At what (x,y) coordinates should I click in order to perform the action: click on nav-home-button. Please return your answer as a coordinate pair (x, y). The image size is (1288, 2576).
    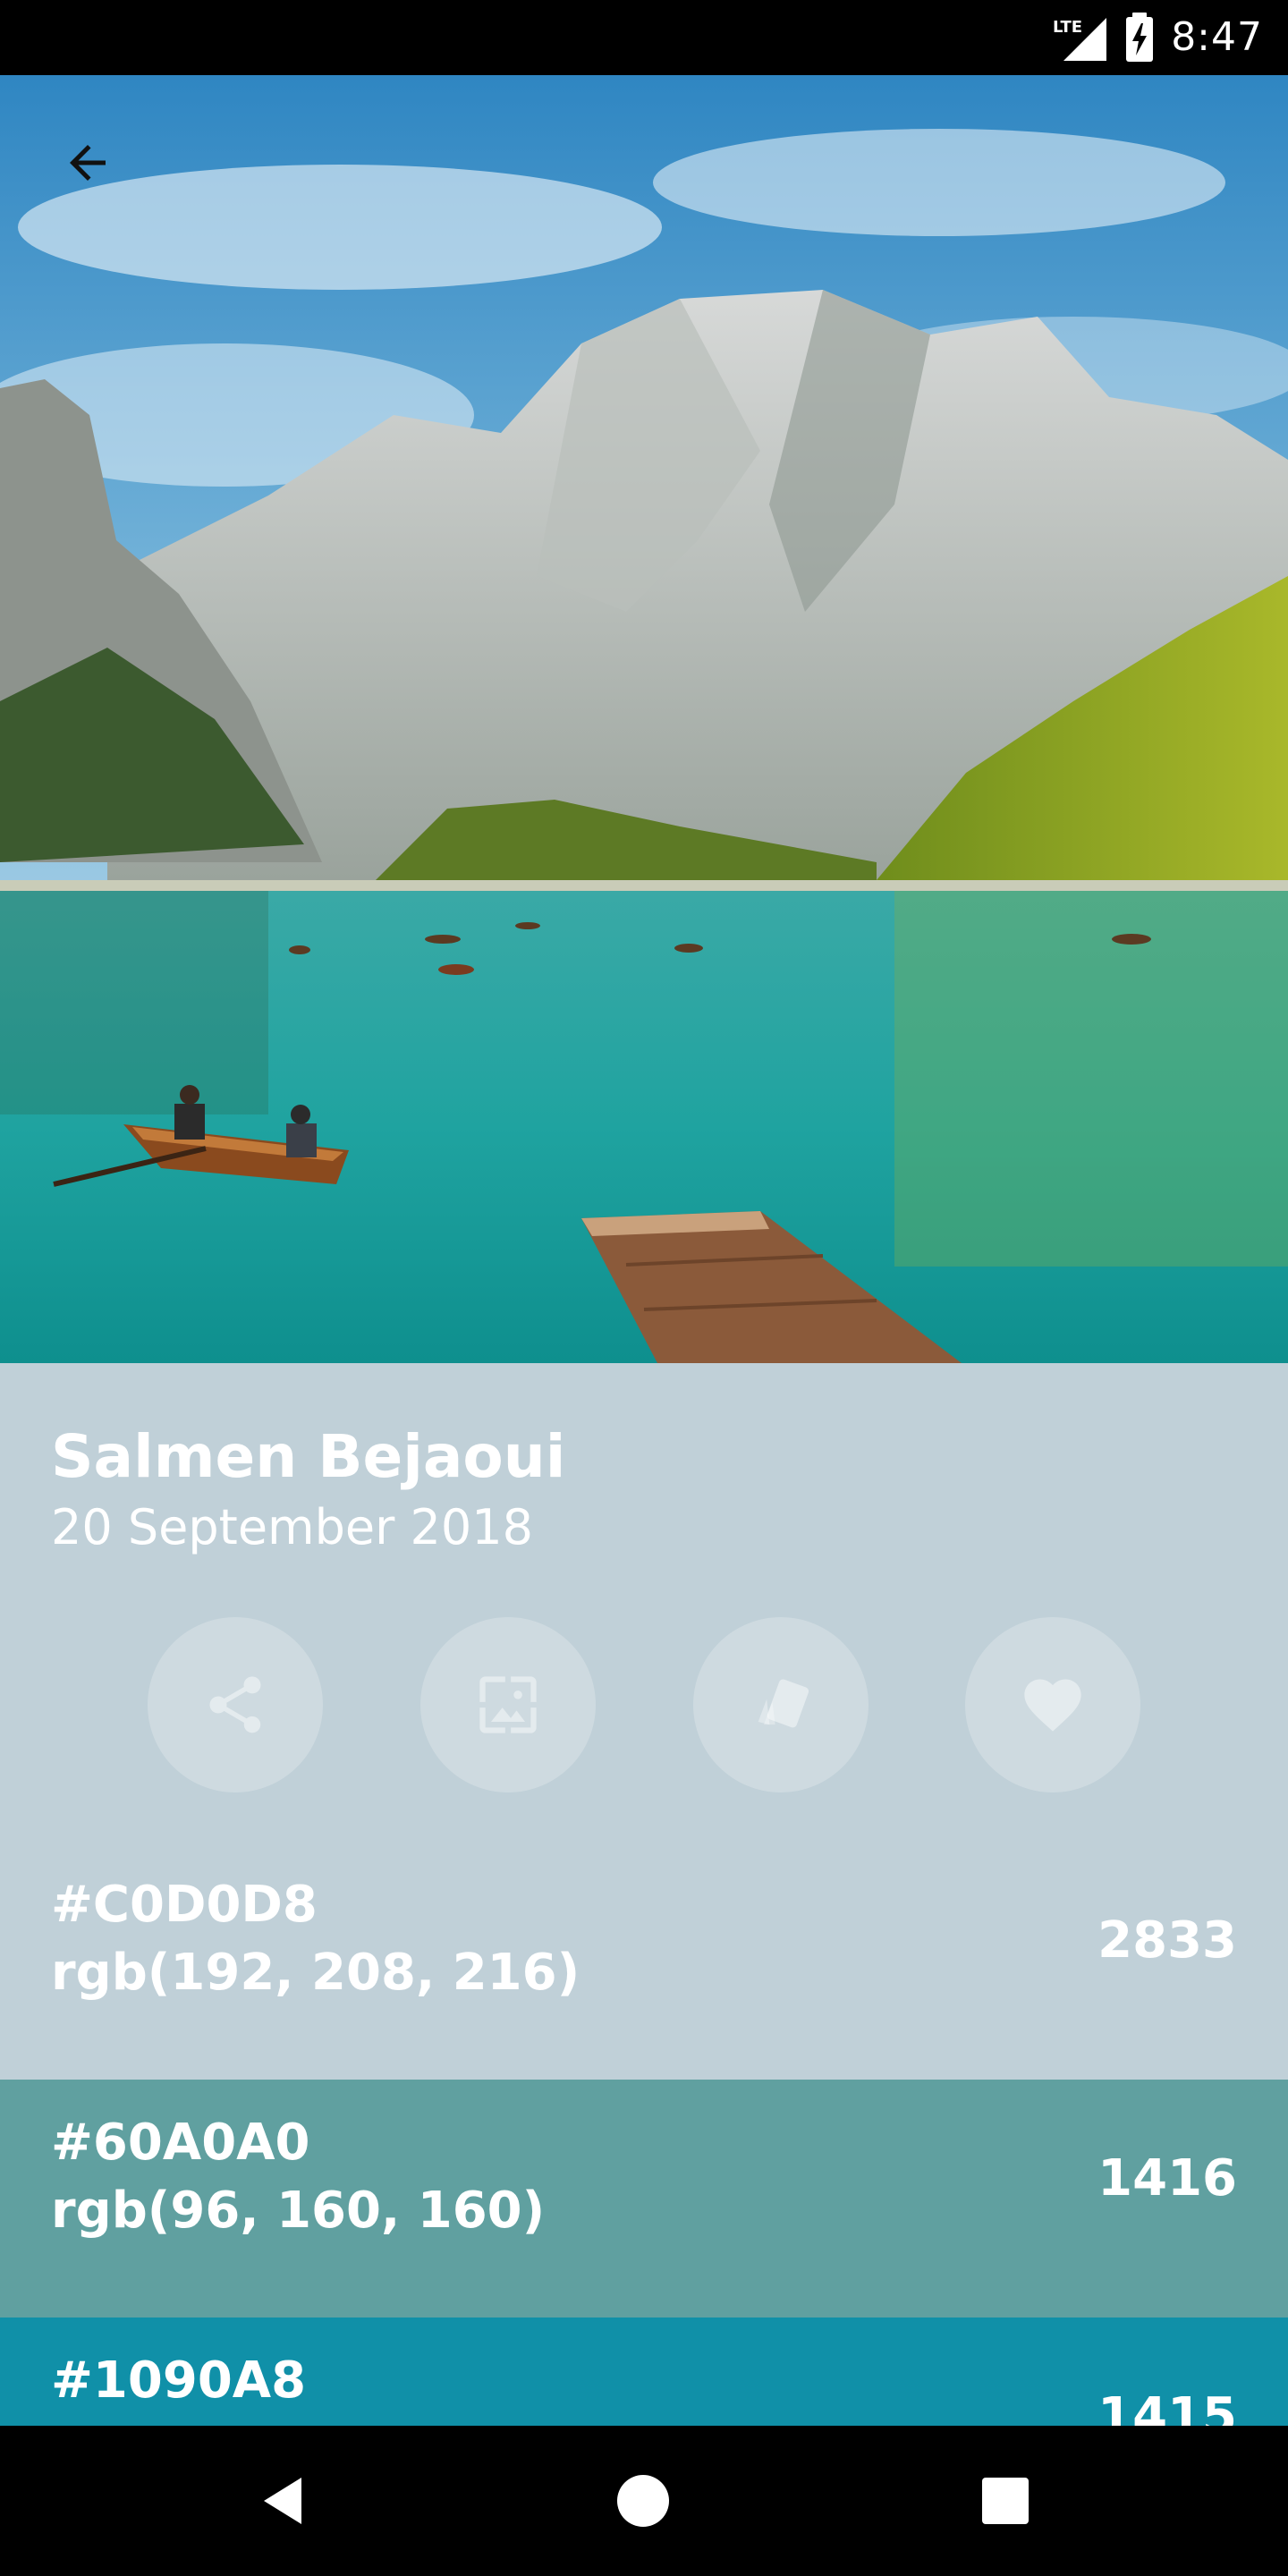
    Looking at the image, I should click on (643, 2501).